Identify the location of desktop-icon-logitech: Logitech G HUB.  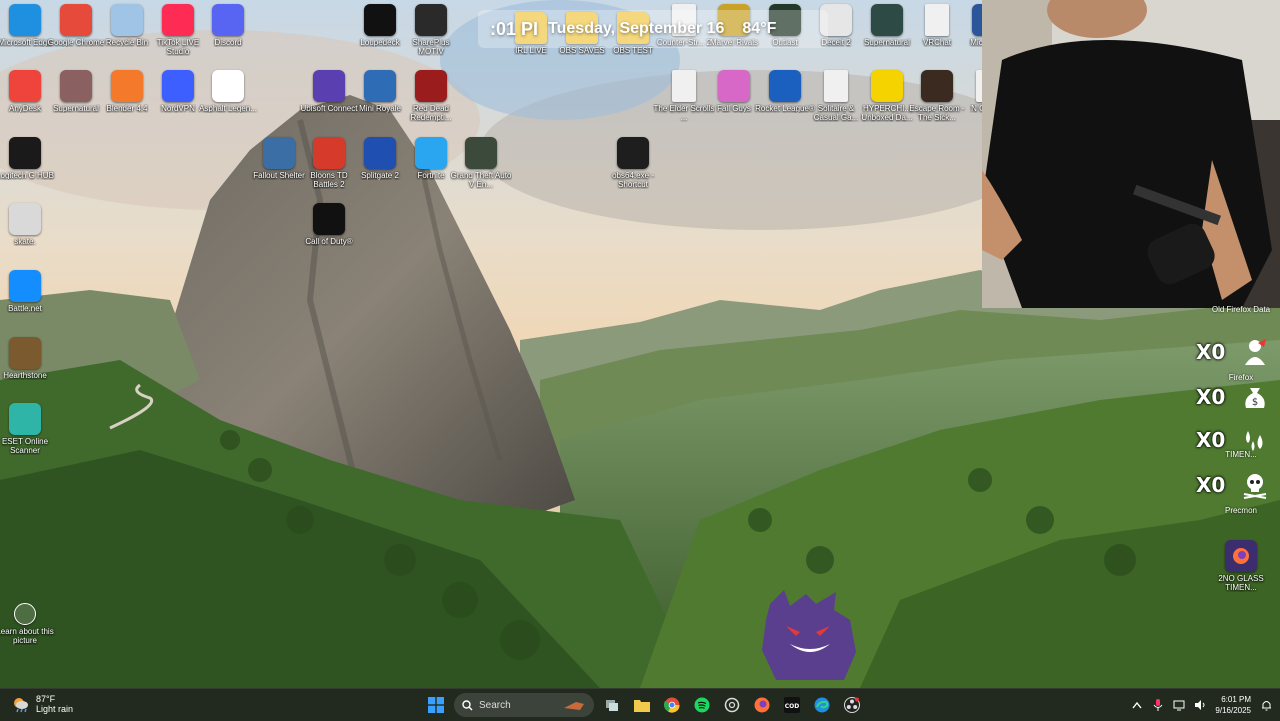
(28, 158).